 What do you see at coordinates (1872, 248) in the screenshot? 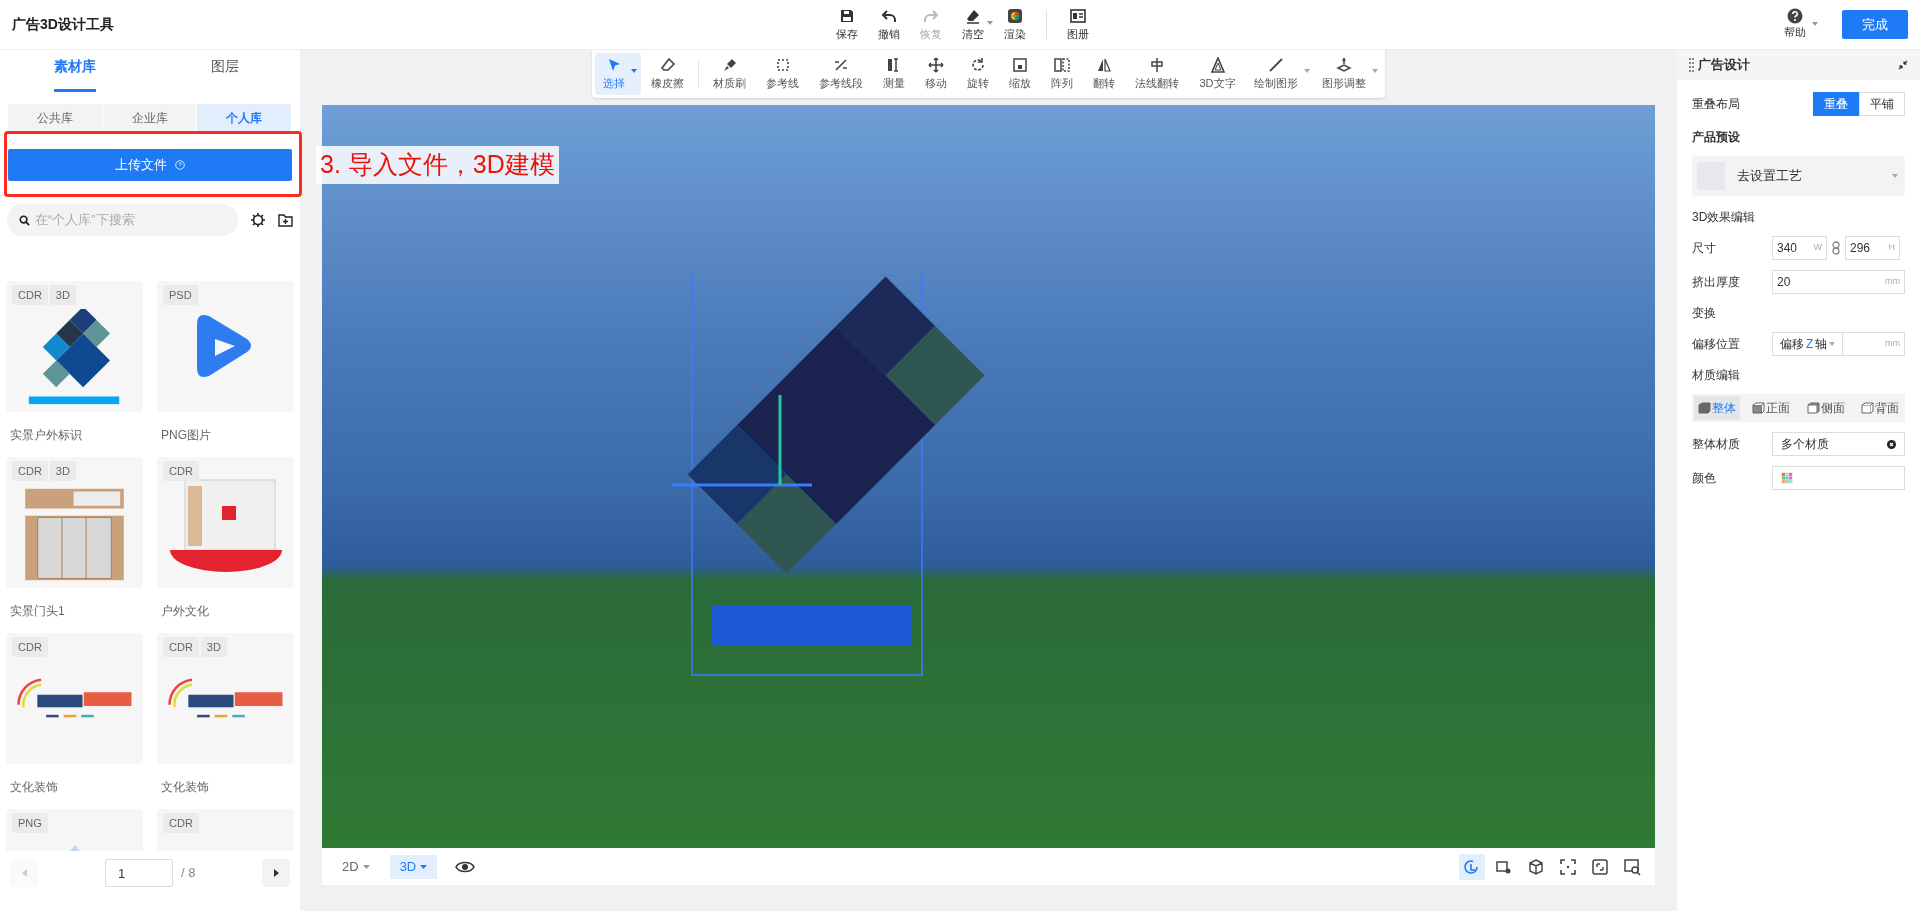
I see `height-field: 296 H` at bounding box center [1872, 248].